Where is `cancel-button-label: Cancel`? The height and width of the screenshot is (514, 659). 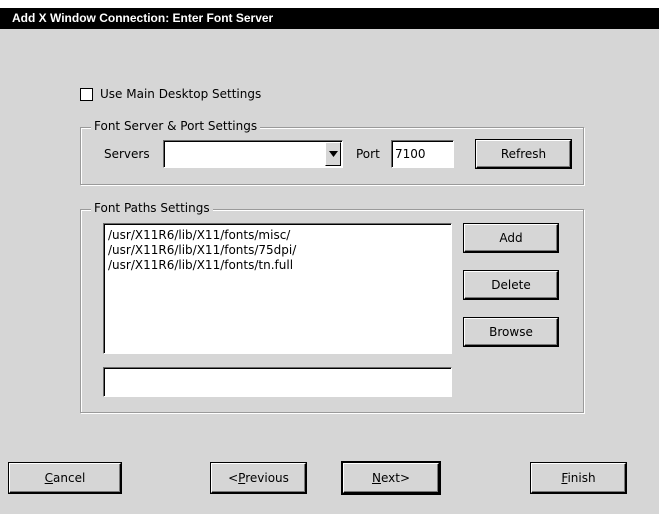 cancel-button-label: Cancel is located at coordinates (65, 478).